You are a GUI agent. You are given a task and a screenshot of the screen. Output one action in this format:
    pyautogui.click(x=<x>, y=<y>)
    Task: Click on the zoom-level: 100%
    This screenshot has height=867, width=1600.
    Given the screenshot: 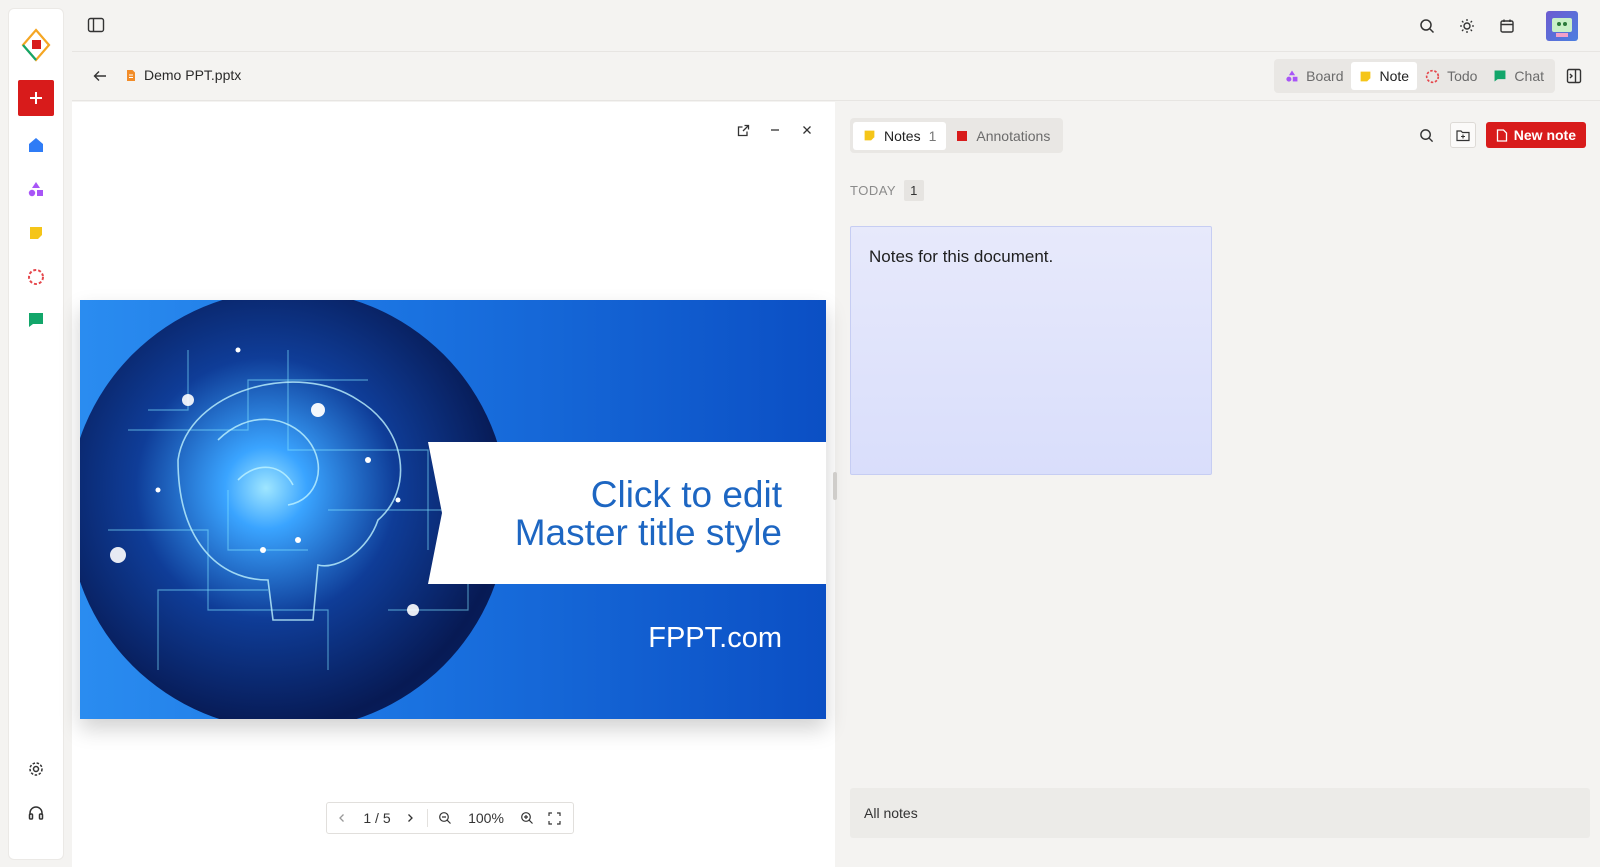 What is the action you would take?
    pyautogui.click(x=486, y=818)
    